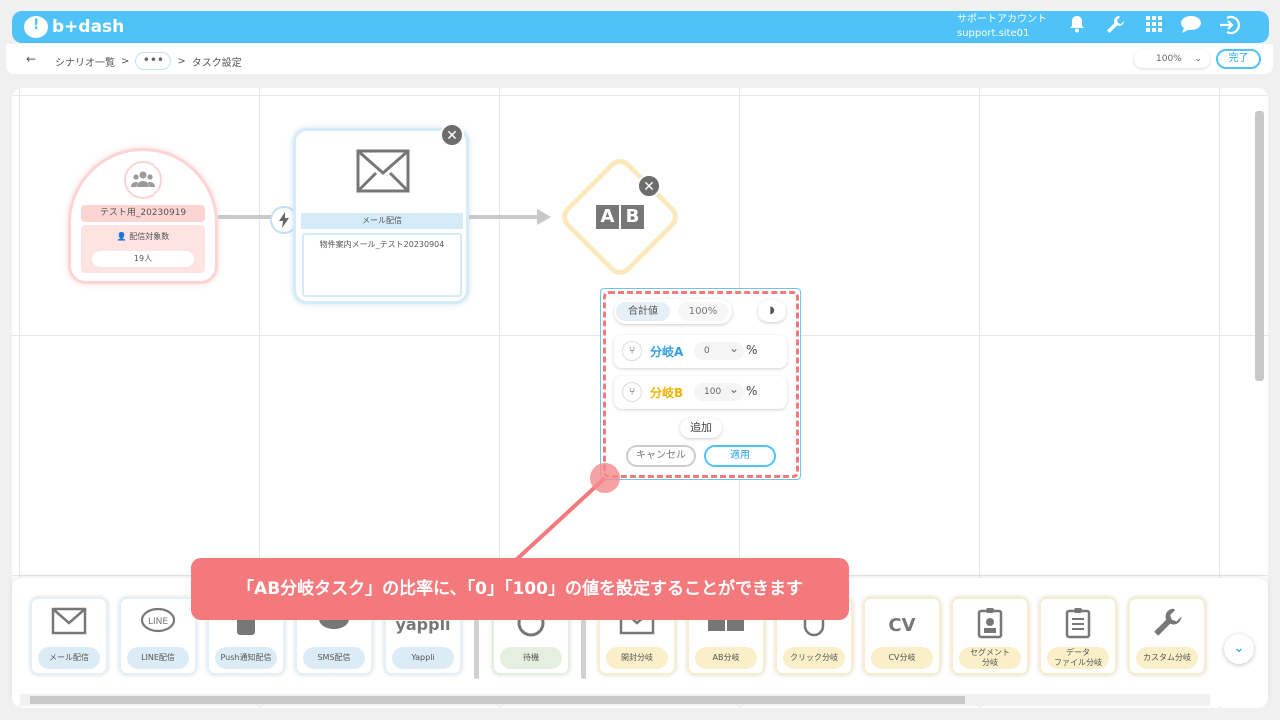 This screenshot has width=1280, height=720. Describe the element at coordinates (1169, 59) in the screenshot. I see `zoom-value: 100%` at that location.